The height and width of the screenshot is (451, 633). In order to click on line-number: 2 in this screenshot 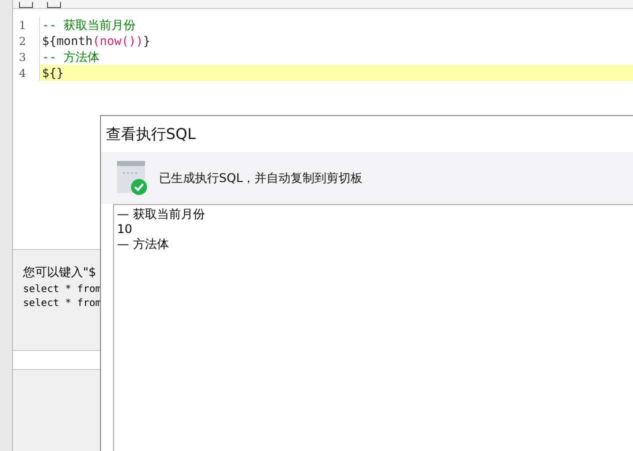, I will do `click(22, 41)`.